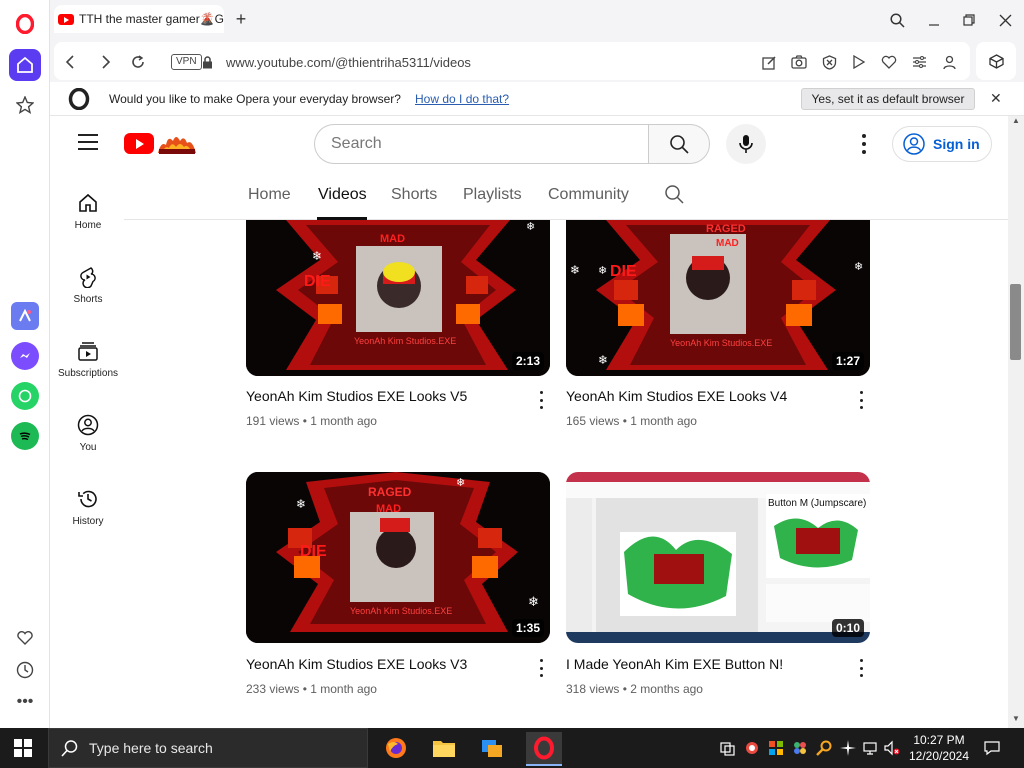 The image size is (1024, 768). I want to click on extensions-icon, so click(996, 61).